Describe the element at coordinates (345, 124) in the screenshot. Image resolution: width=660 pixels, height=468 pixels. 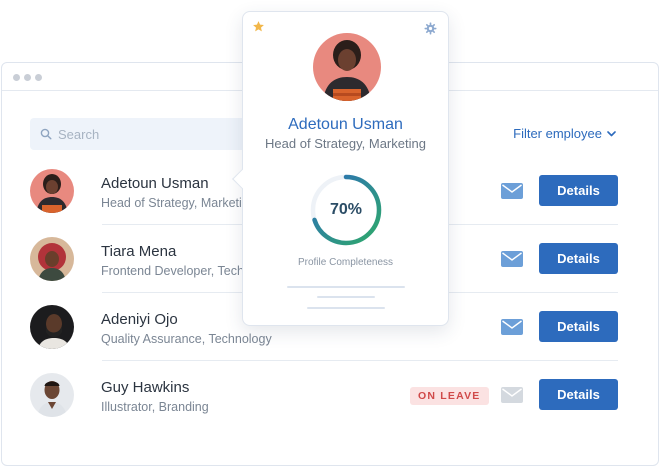
I see `profile-name: Adetoun Usman` at that location.